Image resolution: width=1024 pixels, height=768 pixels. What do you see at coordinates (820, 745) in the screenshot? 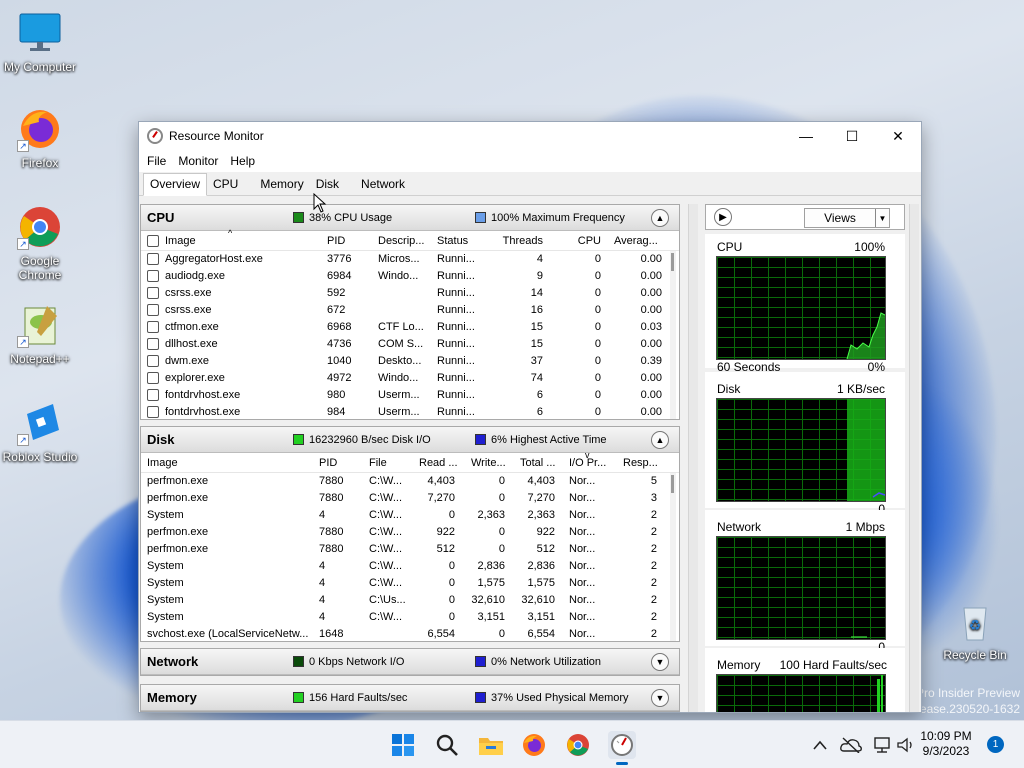
I see `show-hidden-icons-chevron-icon` at bounding box center [820, 745].